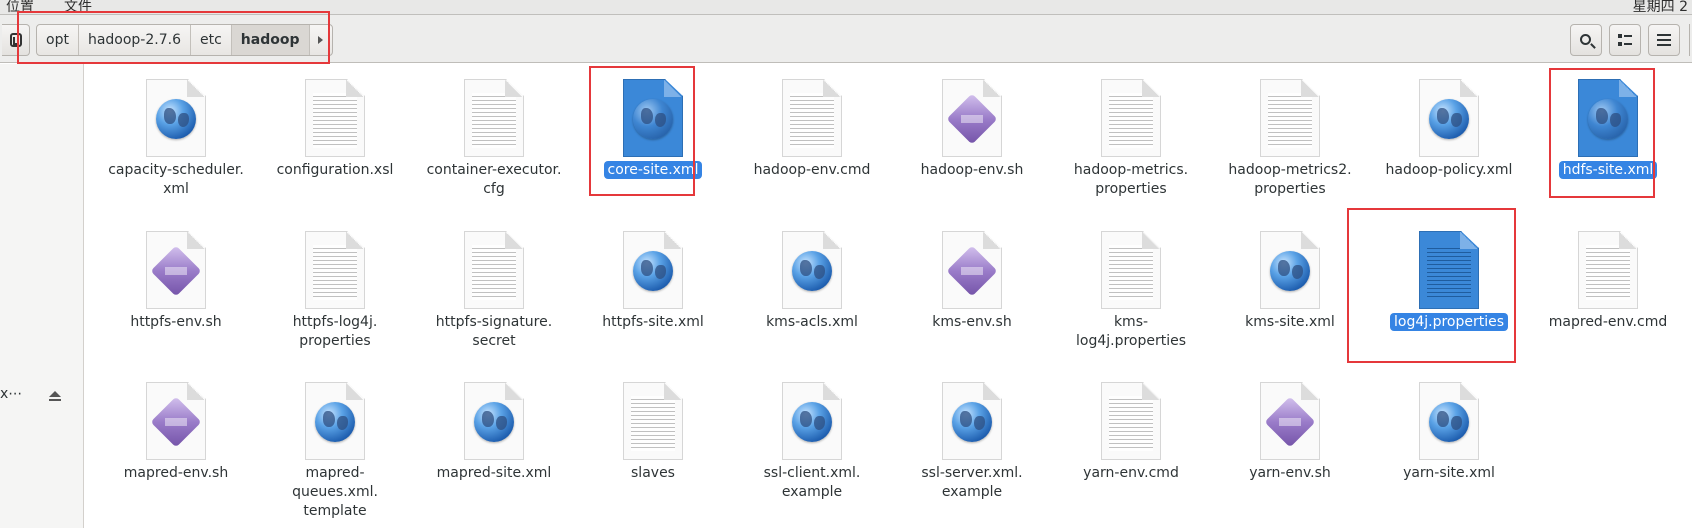 The image size is (1692, 528). I want to click on file-name-label: kms-log4j.properties, so click(1131, 332).